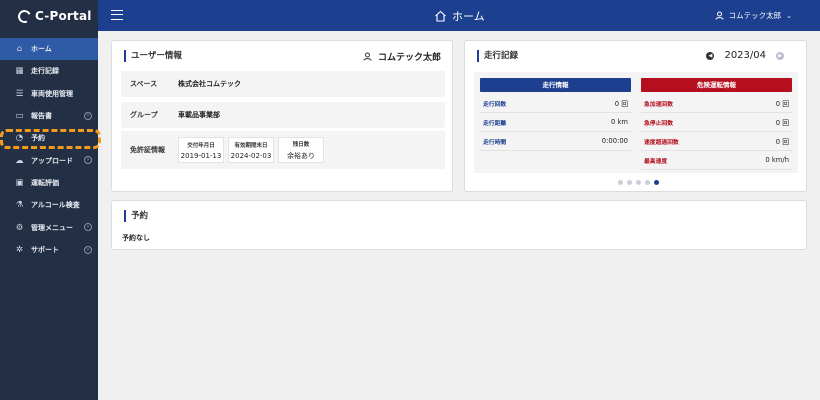 The width and height of the screenshot is (820, 400). I want to click on stat-label: 走行回数, so click(495, 104).